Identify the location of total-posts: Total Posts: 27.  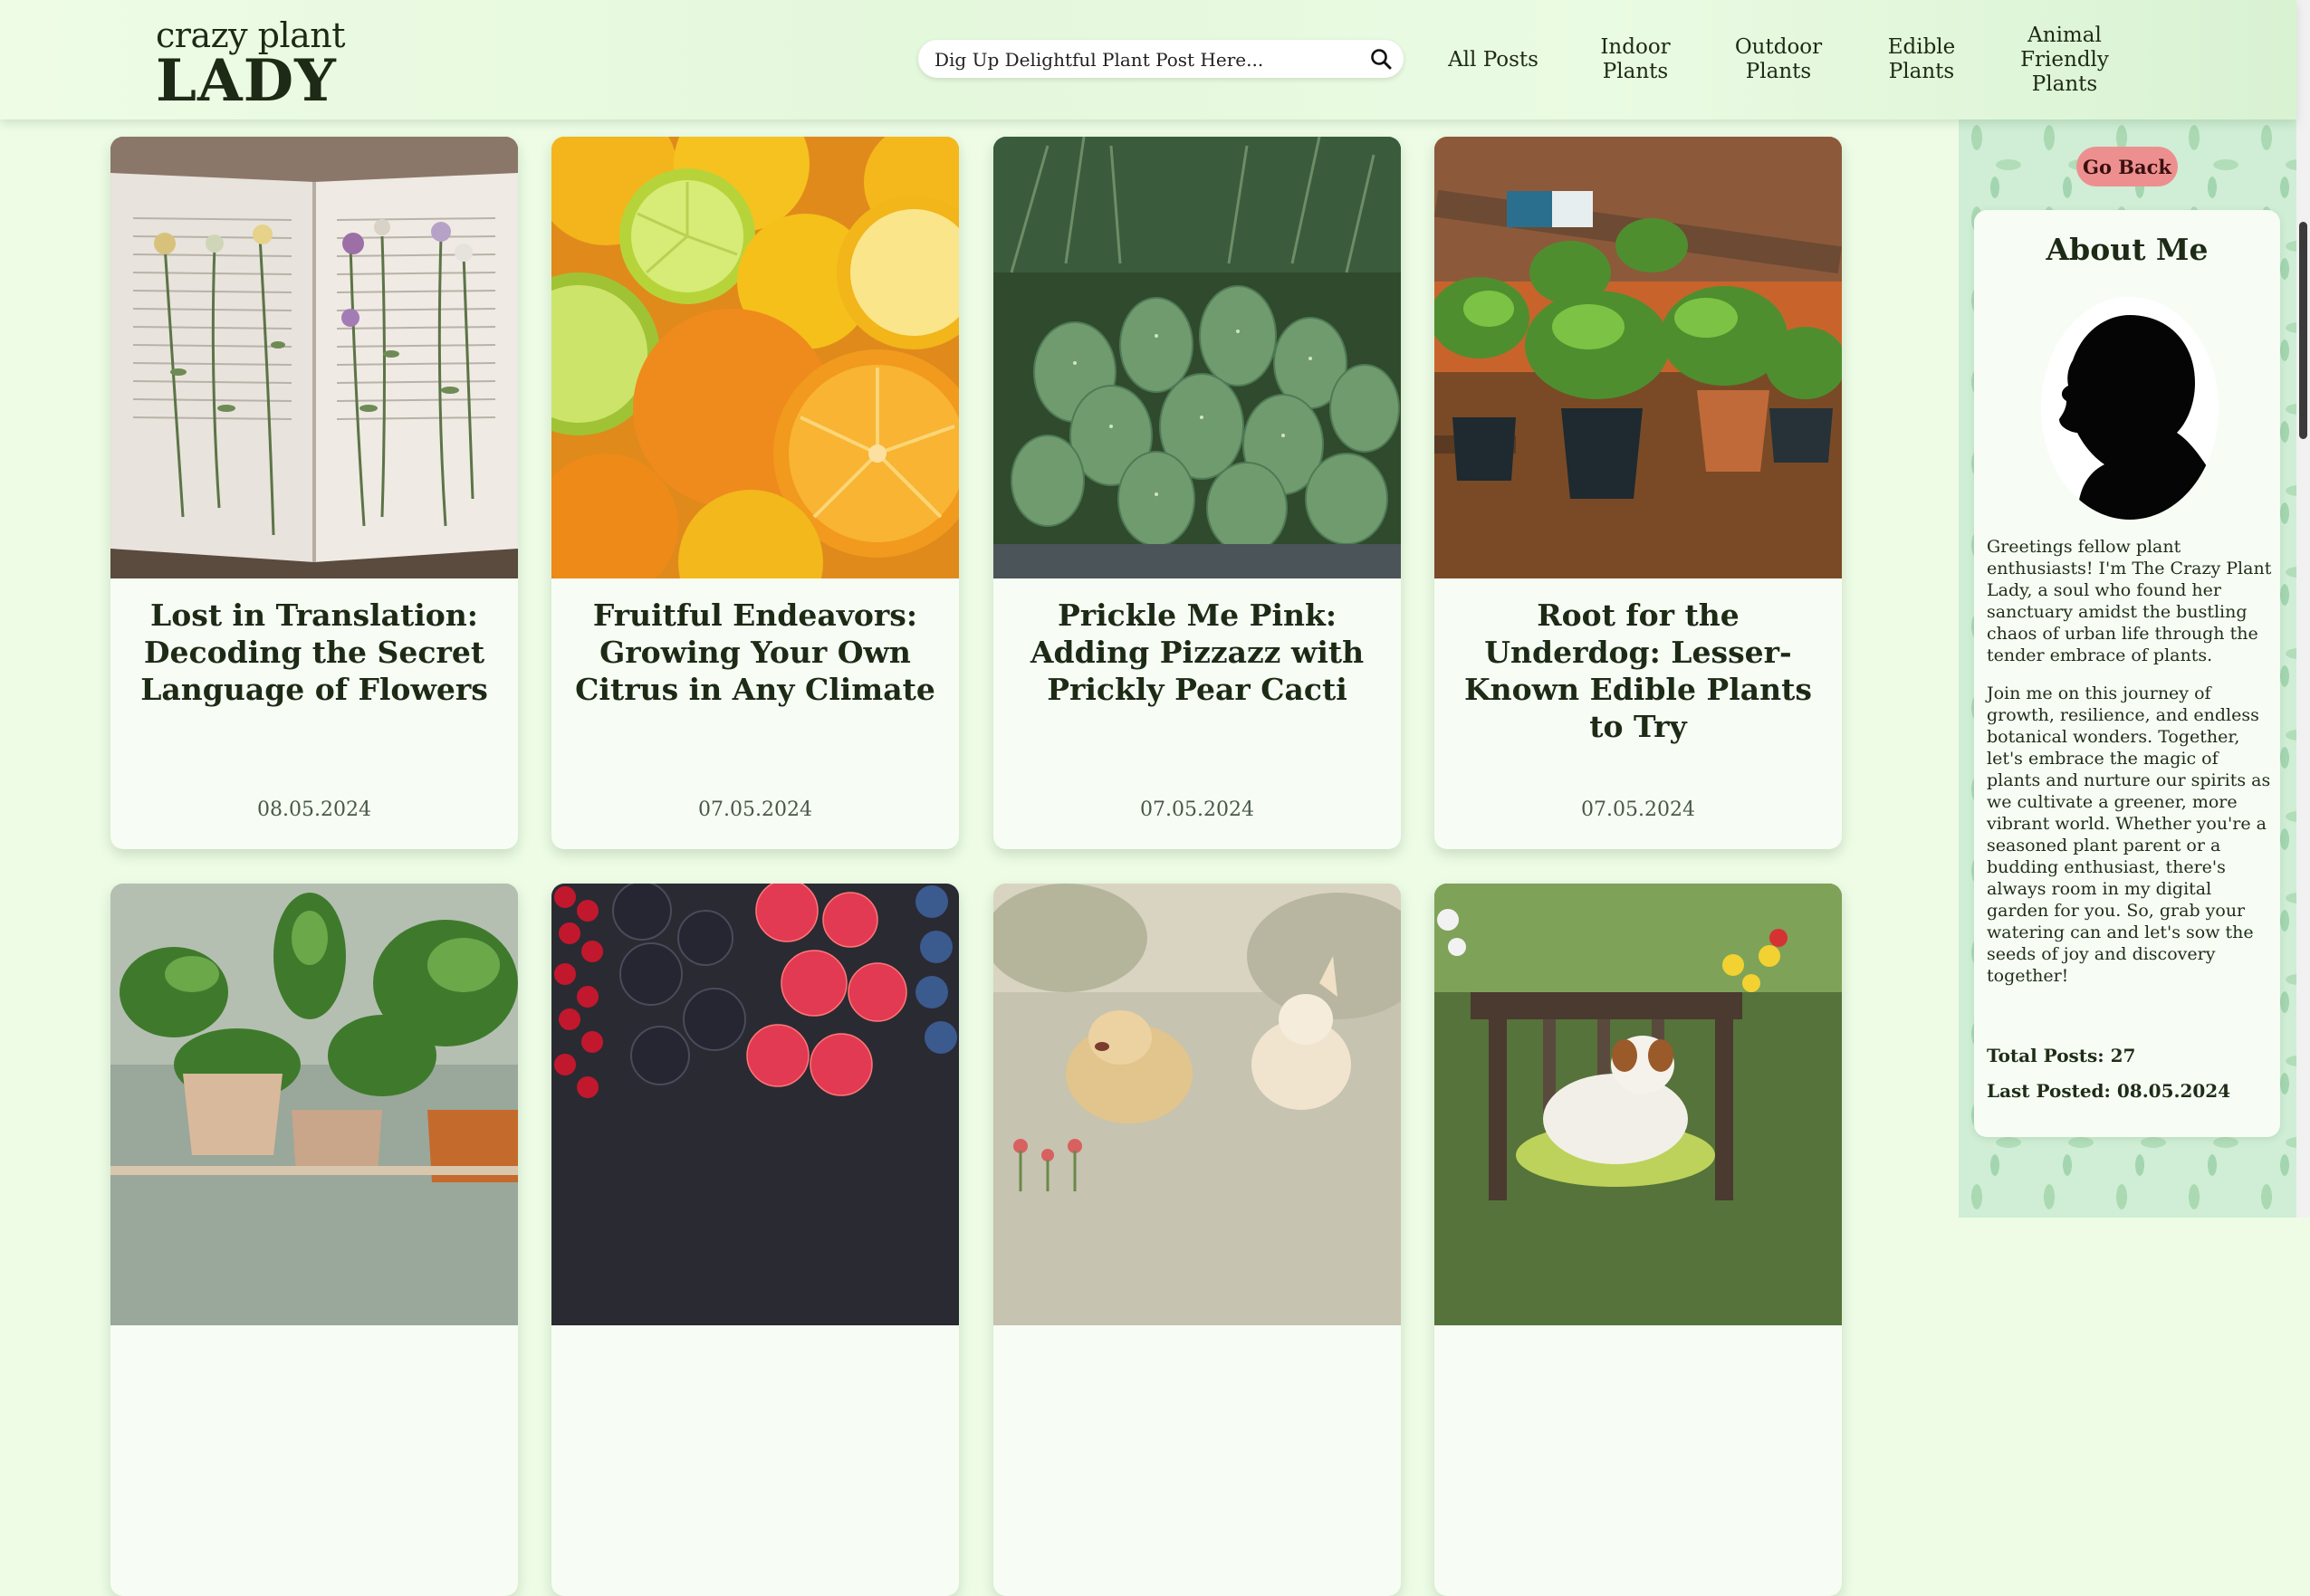
(2061, 1055).